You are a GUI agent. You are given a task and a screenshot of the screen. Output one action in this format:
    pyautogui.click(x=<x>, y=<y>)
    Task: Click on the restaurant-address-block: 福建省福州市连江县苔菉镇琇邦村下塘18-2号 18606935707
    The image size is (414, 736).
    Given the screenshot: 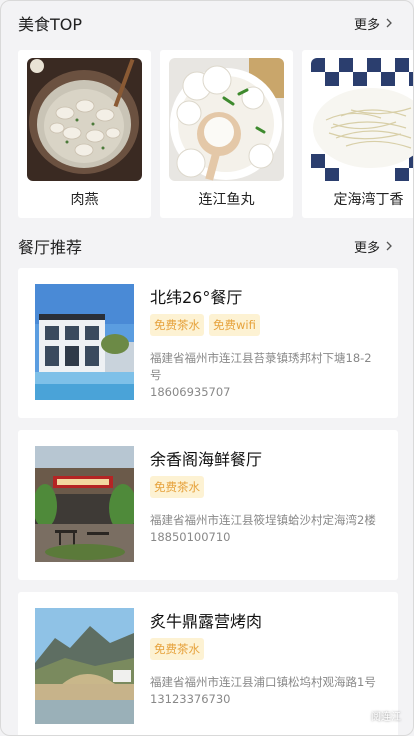 What is the action you would take?
    pyautogui.click(x=266, y=375)
    